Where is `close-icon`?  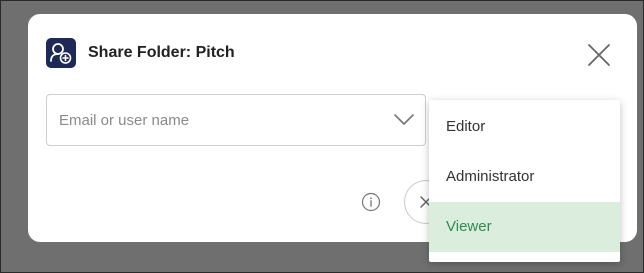
close-icon is located at coordinates (599, 55).